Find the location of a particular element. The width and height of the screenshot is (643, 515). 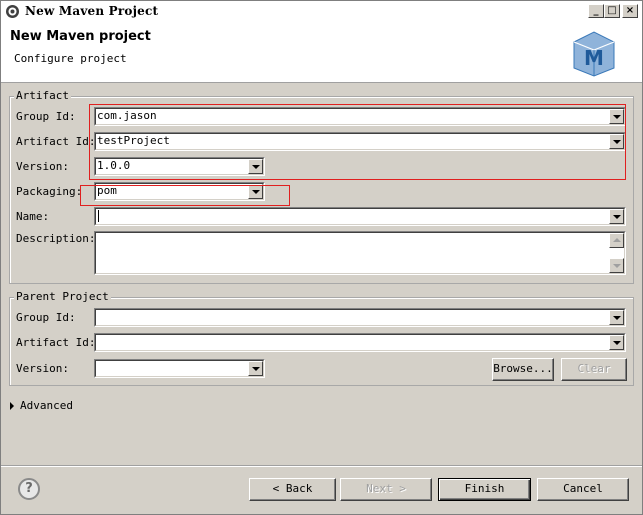

packaging-label: Packaging: is located at coordinates (49, 191).